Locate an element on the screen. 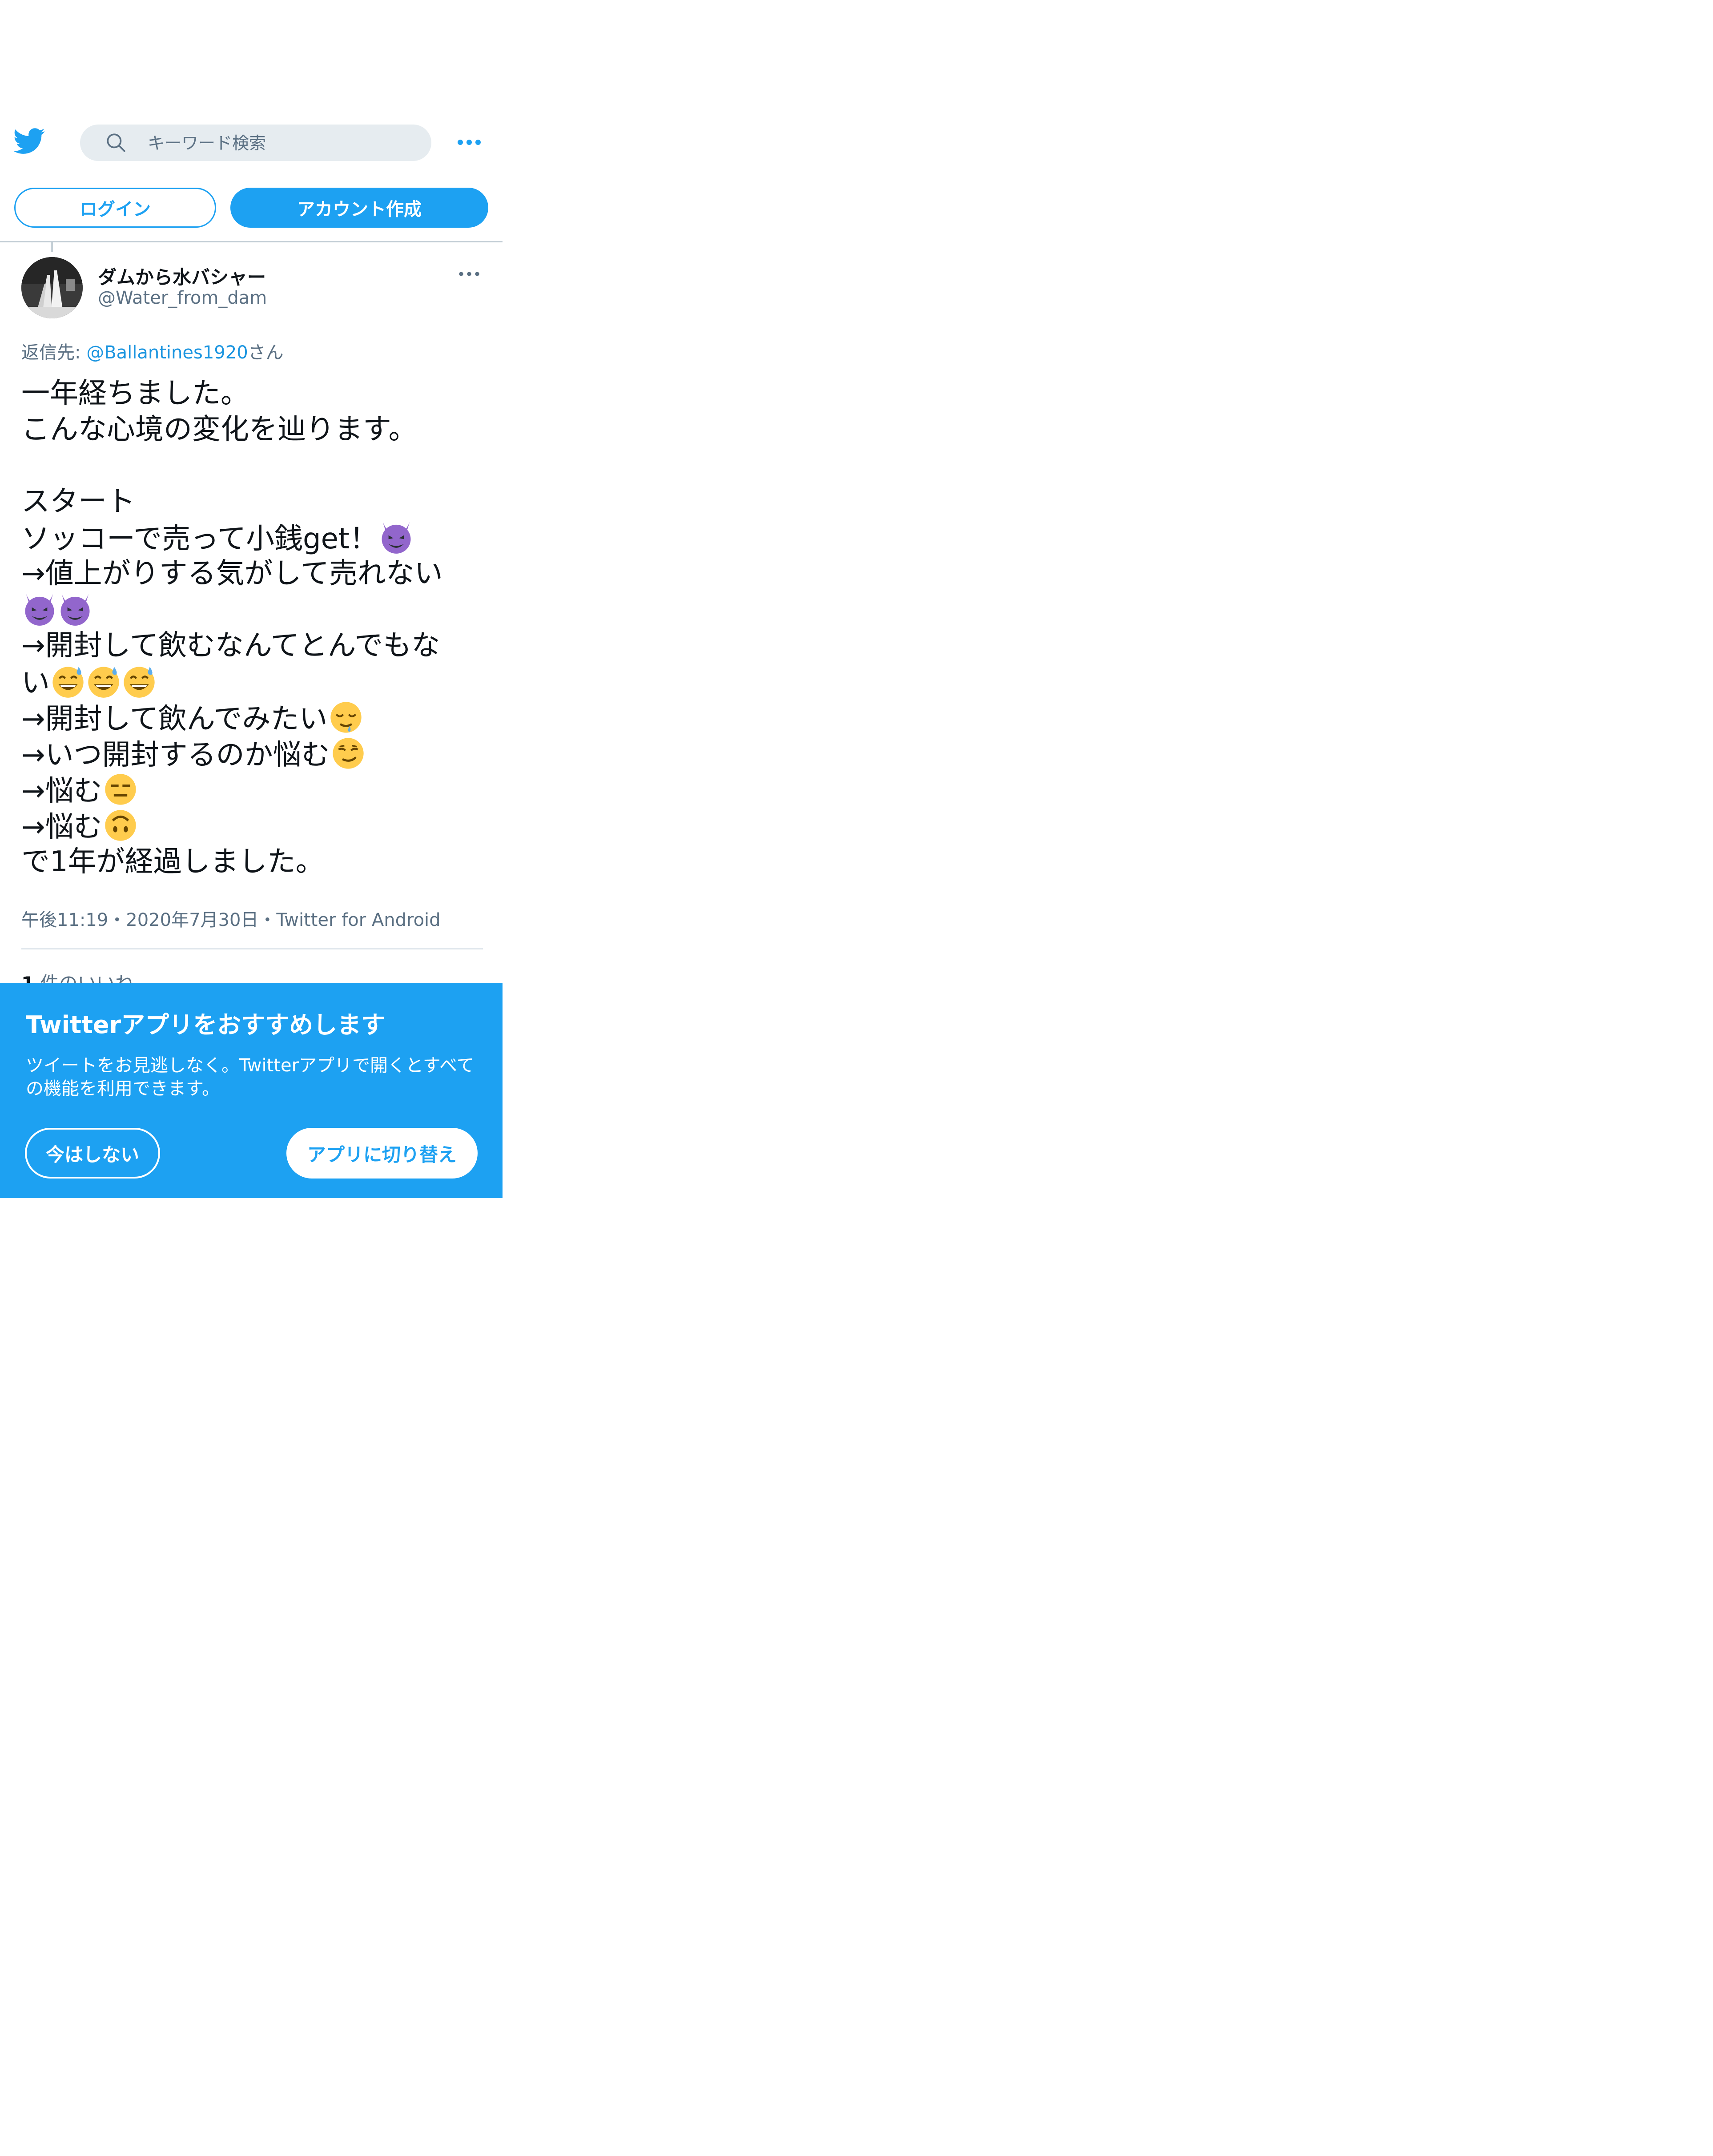  reply-prefix: 返信先: is located at coordinates (54, 353).